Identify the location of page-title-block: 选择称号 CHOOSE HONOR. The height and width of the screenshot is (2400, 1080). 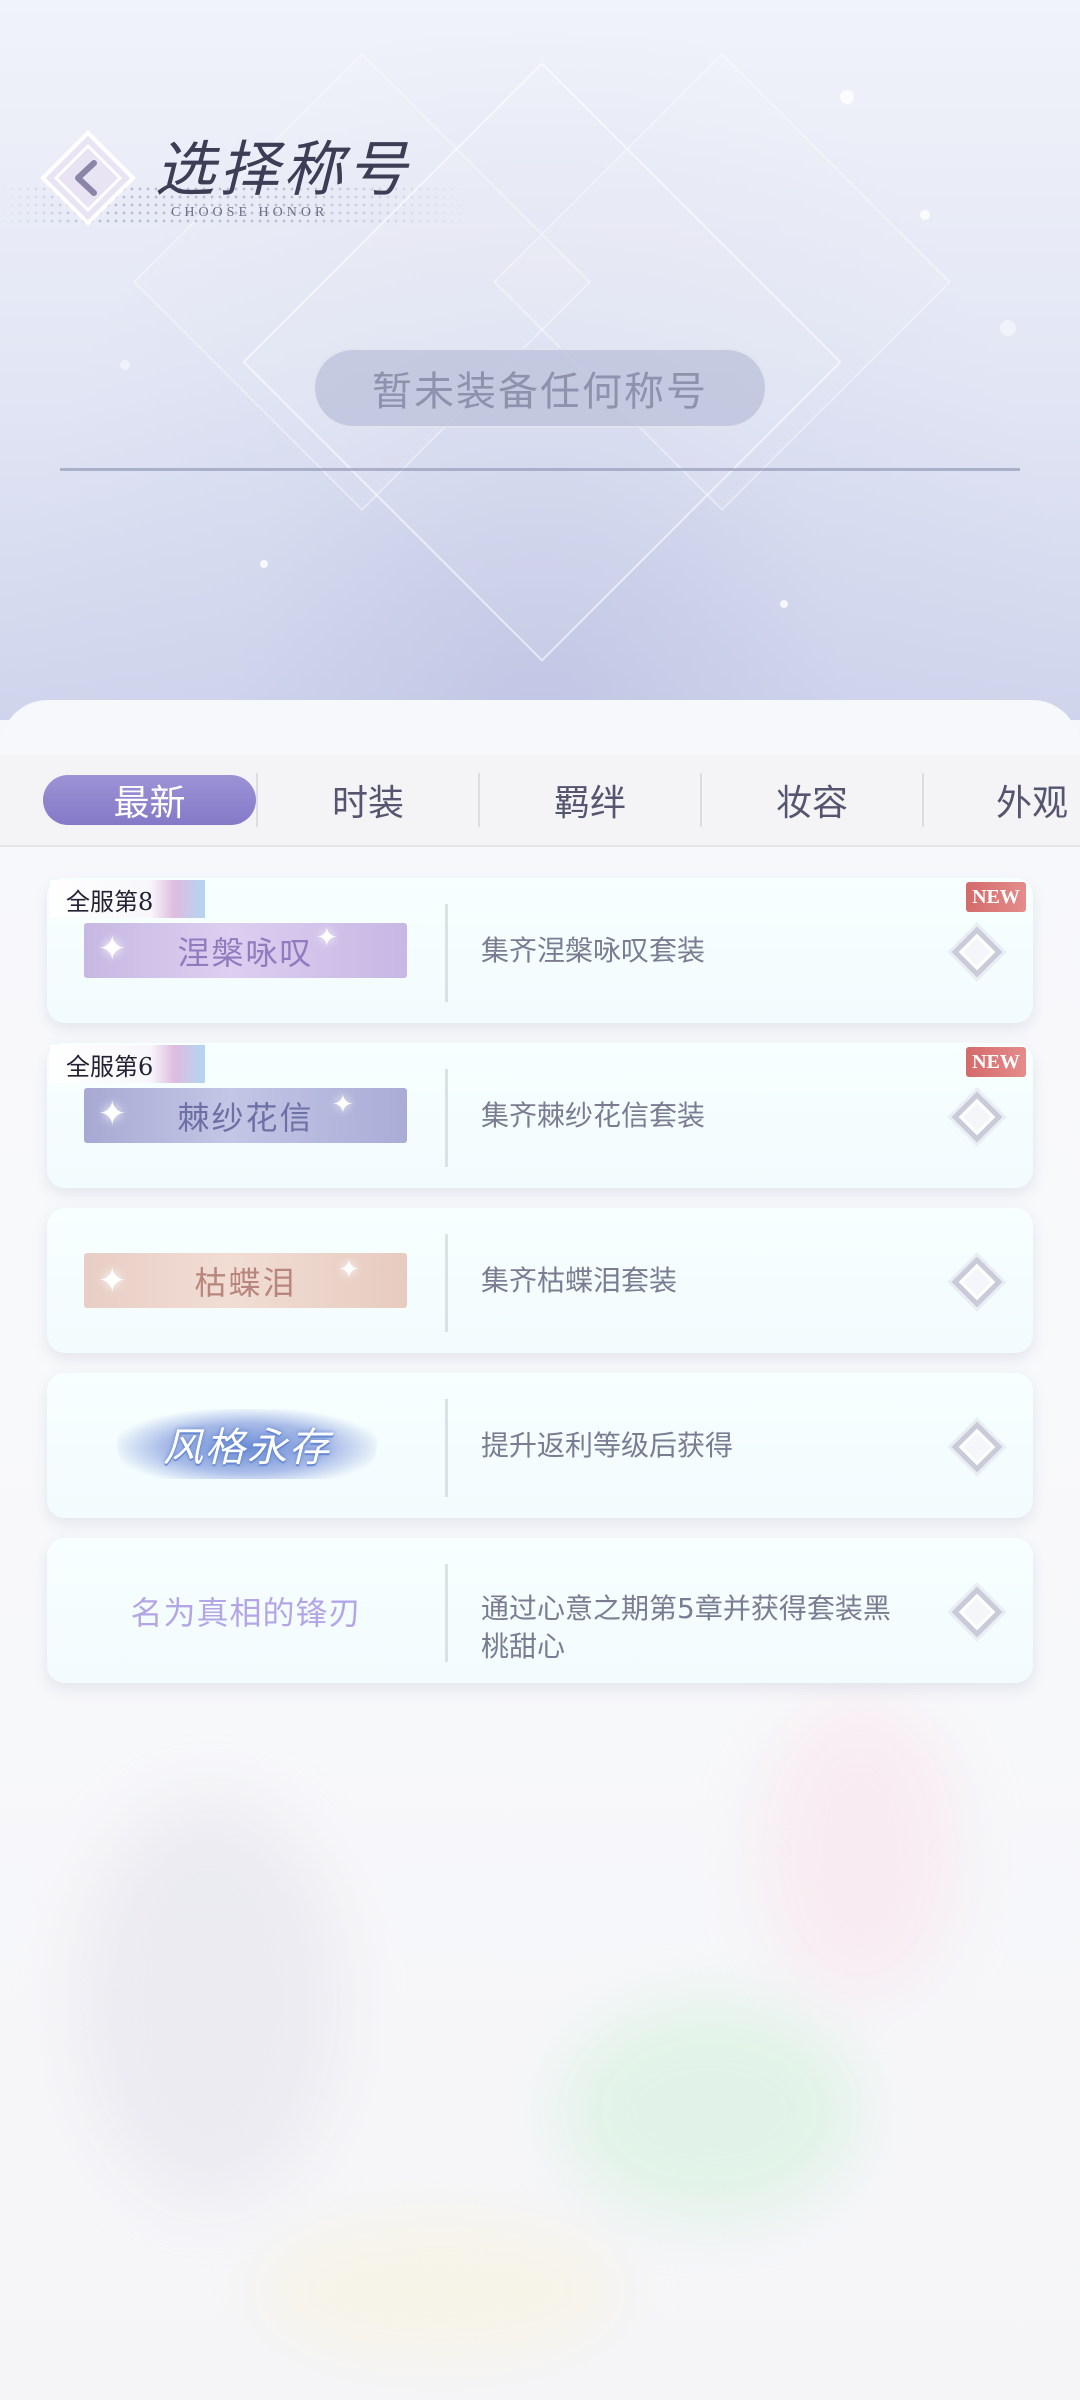
(283, 178).